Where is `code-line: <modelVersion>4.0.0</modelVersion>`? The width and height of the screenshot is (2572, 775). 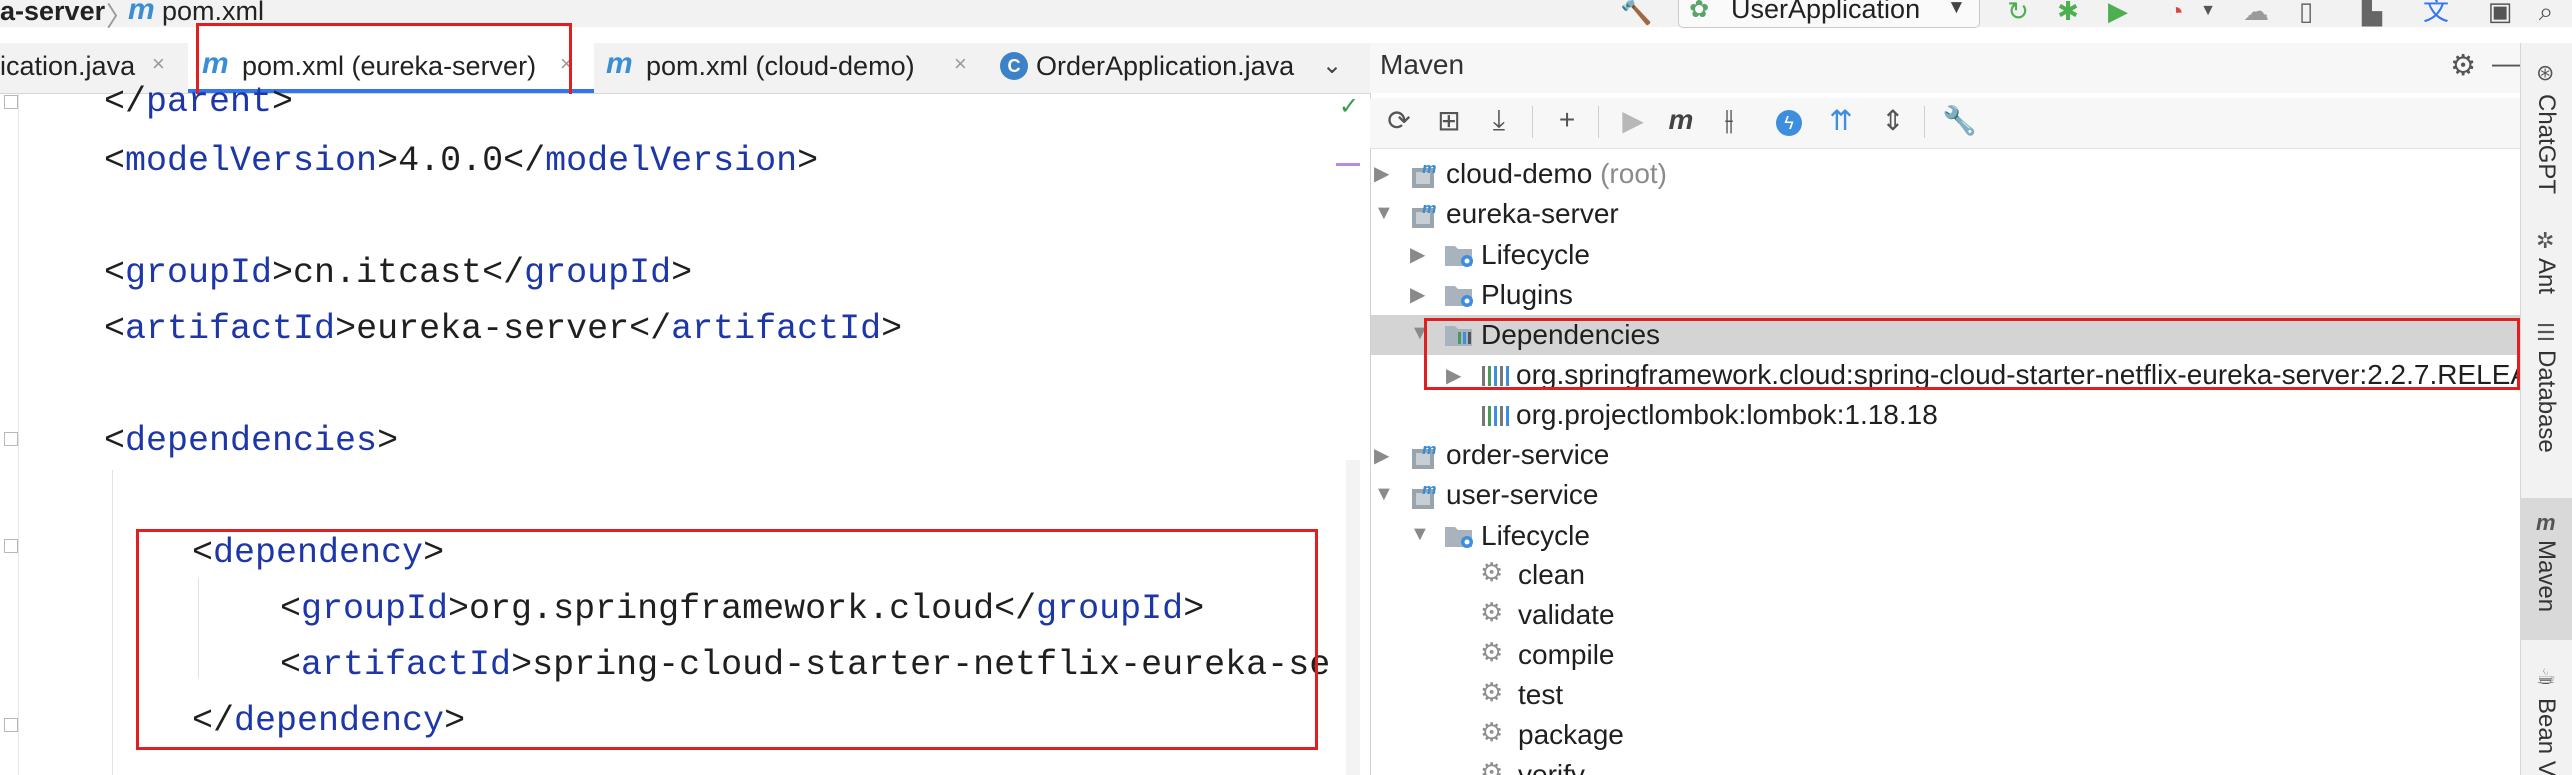 code-line: <modelVersion>4.0.0</modelVersion> is located at coordinates (461, 161).